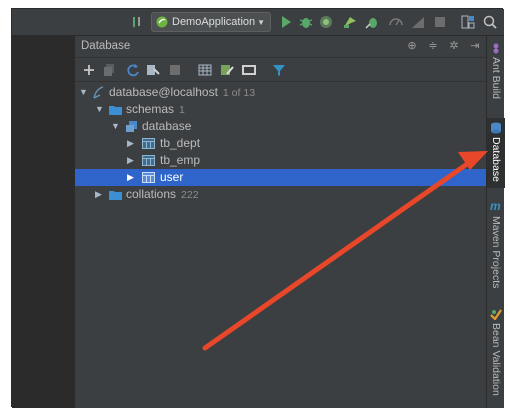  Describe the element at coordinates (163, 92) in the screenshot. I see `tree-node-label: database@localhost` at that location.